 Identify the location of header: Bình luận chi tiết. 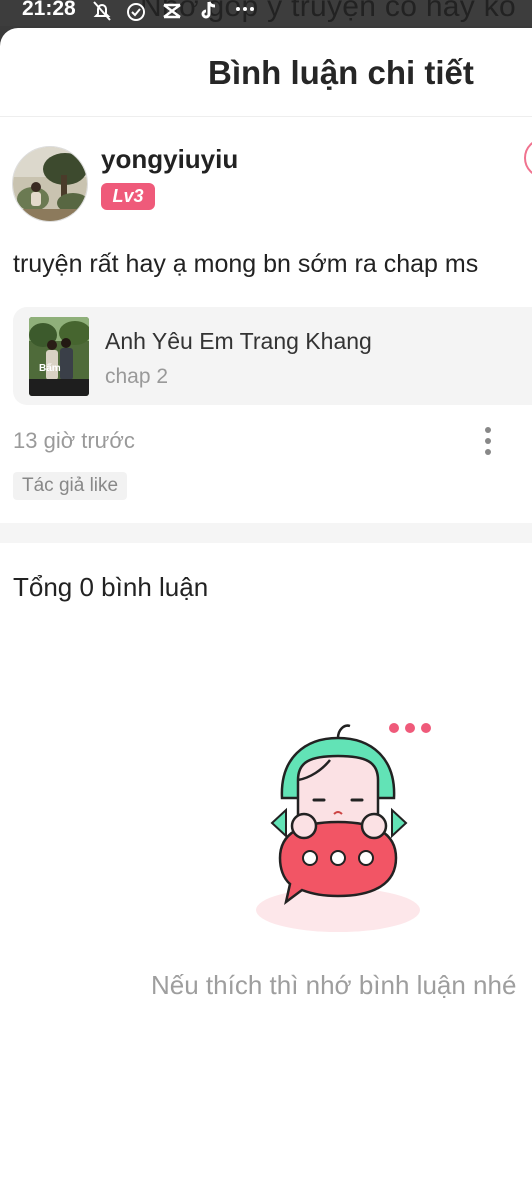
(266, 72).